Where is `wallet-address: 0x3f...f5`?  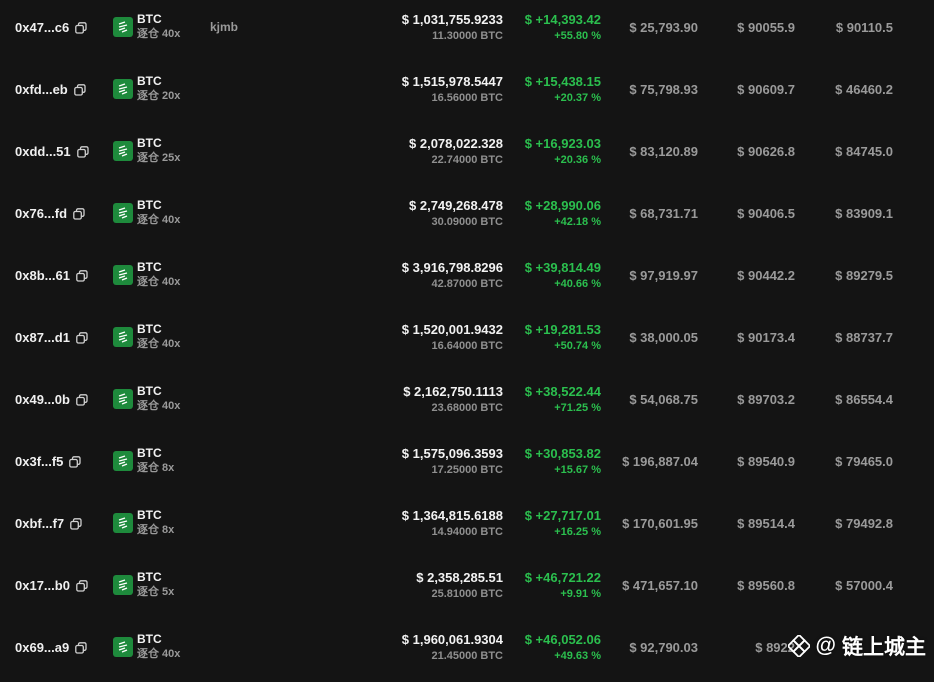
wallet-address: 0x3f...f5 is located at coordinates (39, 461).